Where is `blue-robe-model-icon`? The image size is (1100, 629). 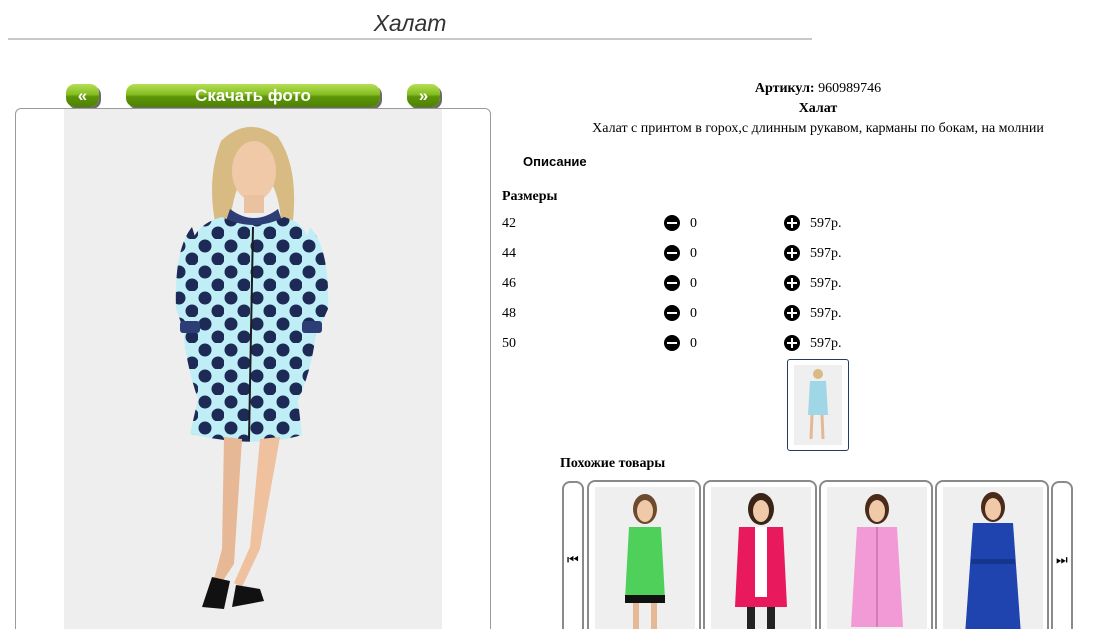
blue-robe-model-icon is located at coordinates (993, 560).